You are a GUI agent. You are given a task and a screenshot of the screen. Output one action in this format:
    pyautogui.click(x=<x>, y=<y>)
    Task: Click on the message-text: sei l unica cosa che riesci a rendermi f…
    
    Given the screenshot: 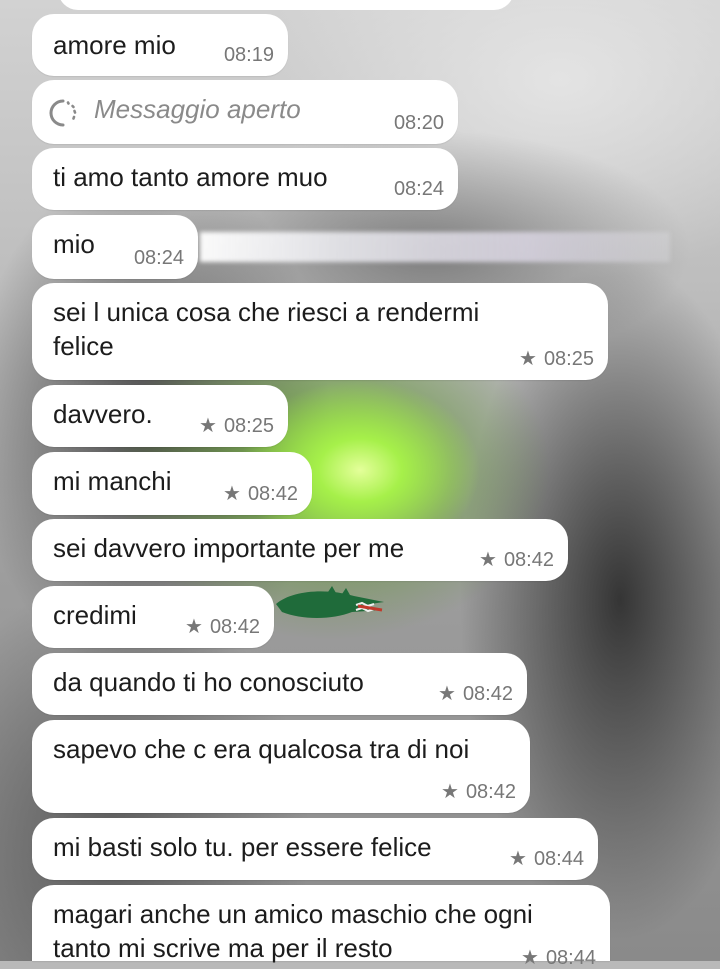 What is the action you would take?
    pyautogui.click(x=266, y=329)
    